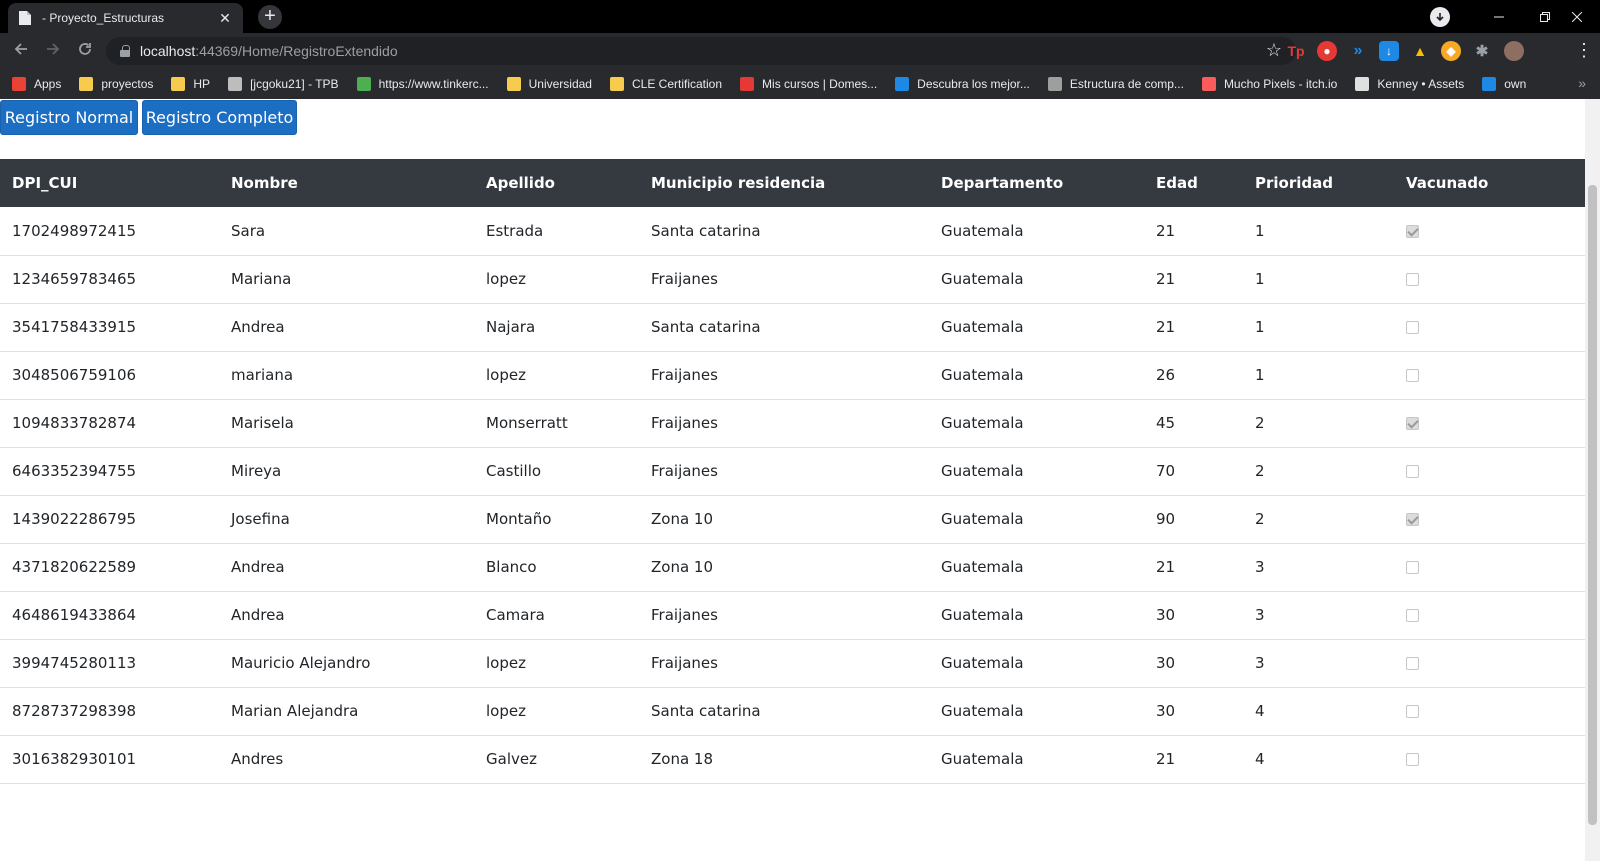 The width and height of the screenshot is (1600, 861). I want to click on cell-prioridad: 3, so click(1260, 663).